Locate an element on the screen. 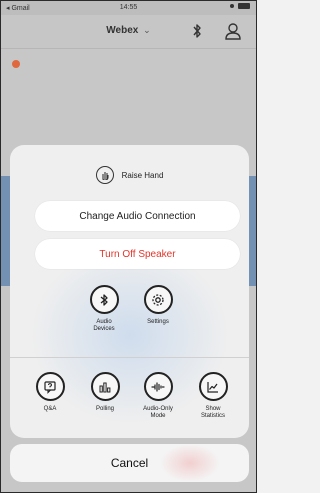 The height and width of the screenshot is (493, 320). statistics-icon is located at coordinates (213, 386).